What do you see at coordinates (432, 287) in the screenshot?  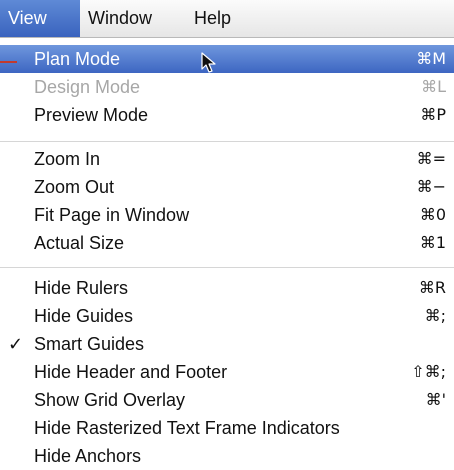 I see `menu-item-shortcut: ⌘R` at bounding box center [432, 287].